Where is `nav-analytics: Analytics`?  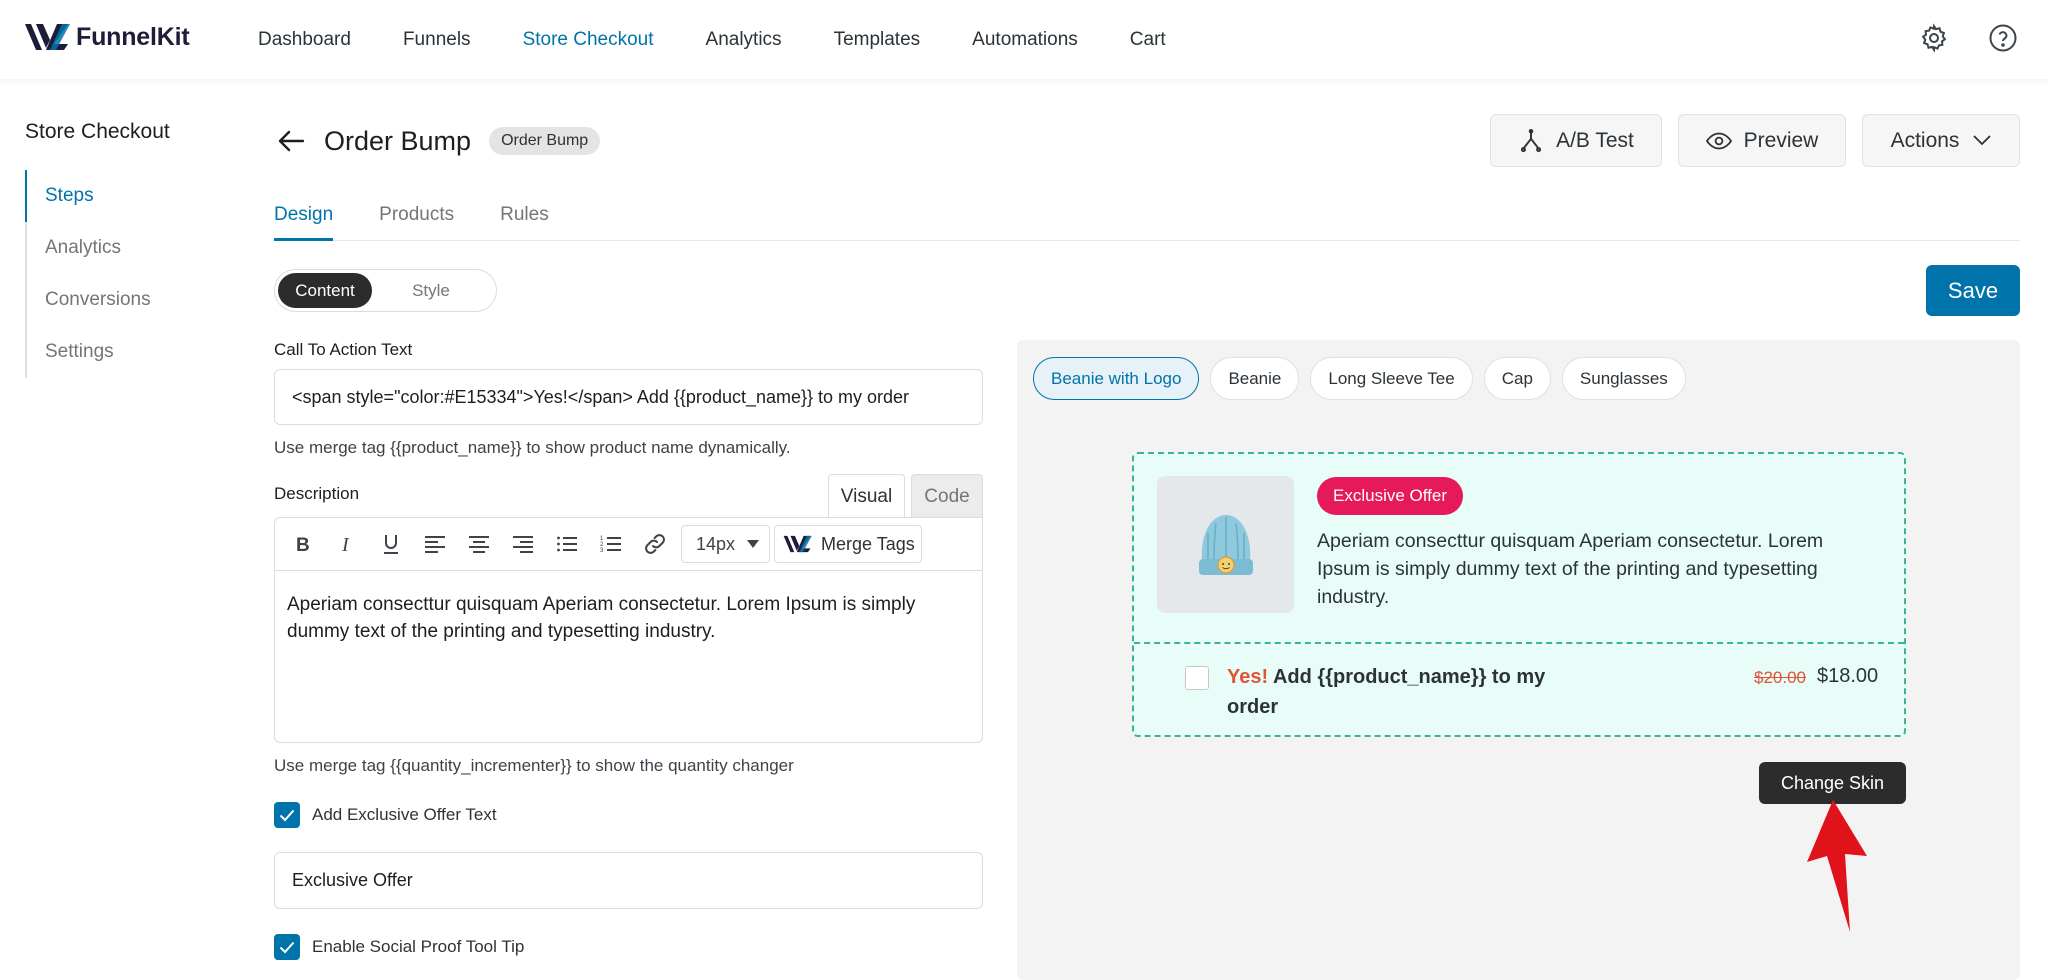 nav-analytics: Analytics is located at coordinates (744, 40).